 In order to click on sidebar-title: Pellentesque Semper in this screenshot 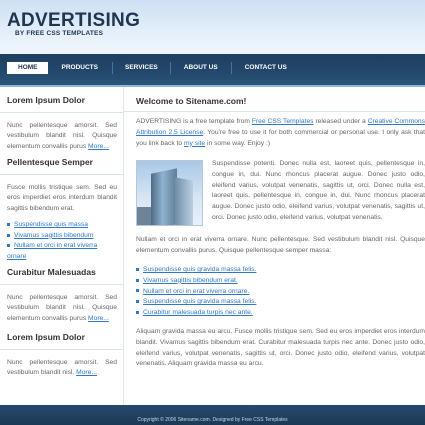, I will do `click(50, 162)`.